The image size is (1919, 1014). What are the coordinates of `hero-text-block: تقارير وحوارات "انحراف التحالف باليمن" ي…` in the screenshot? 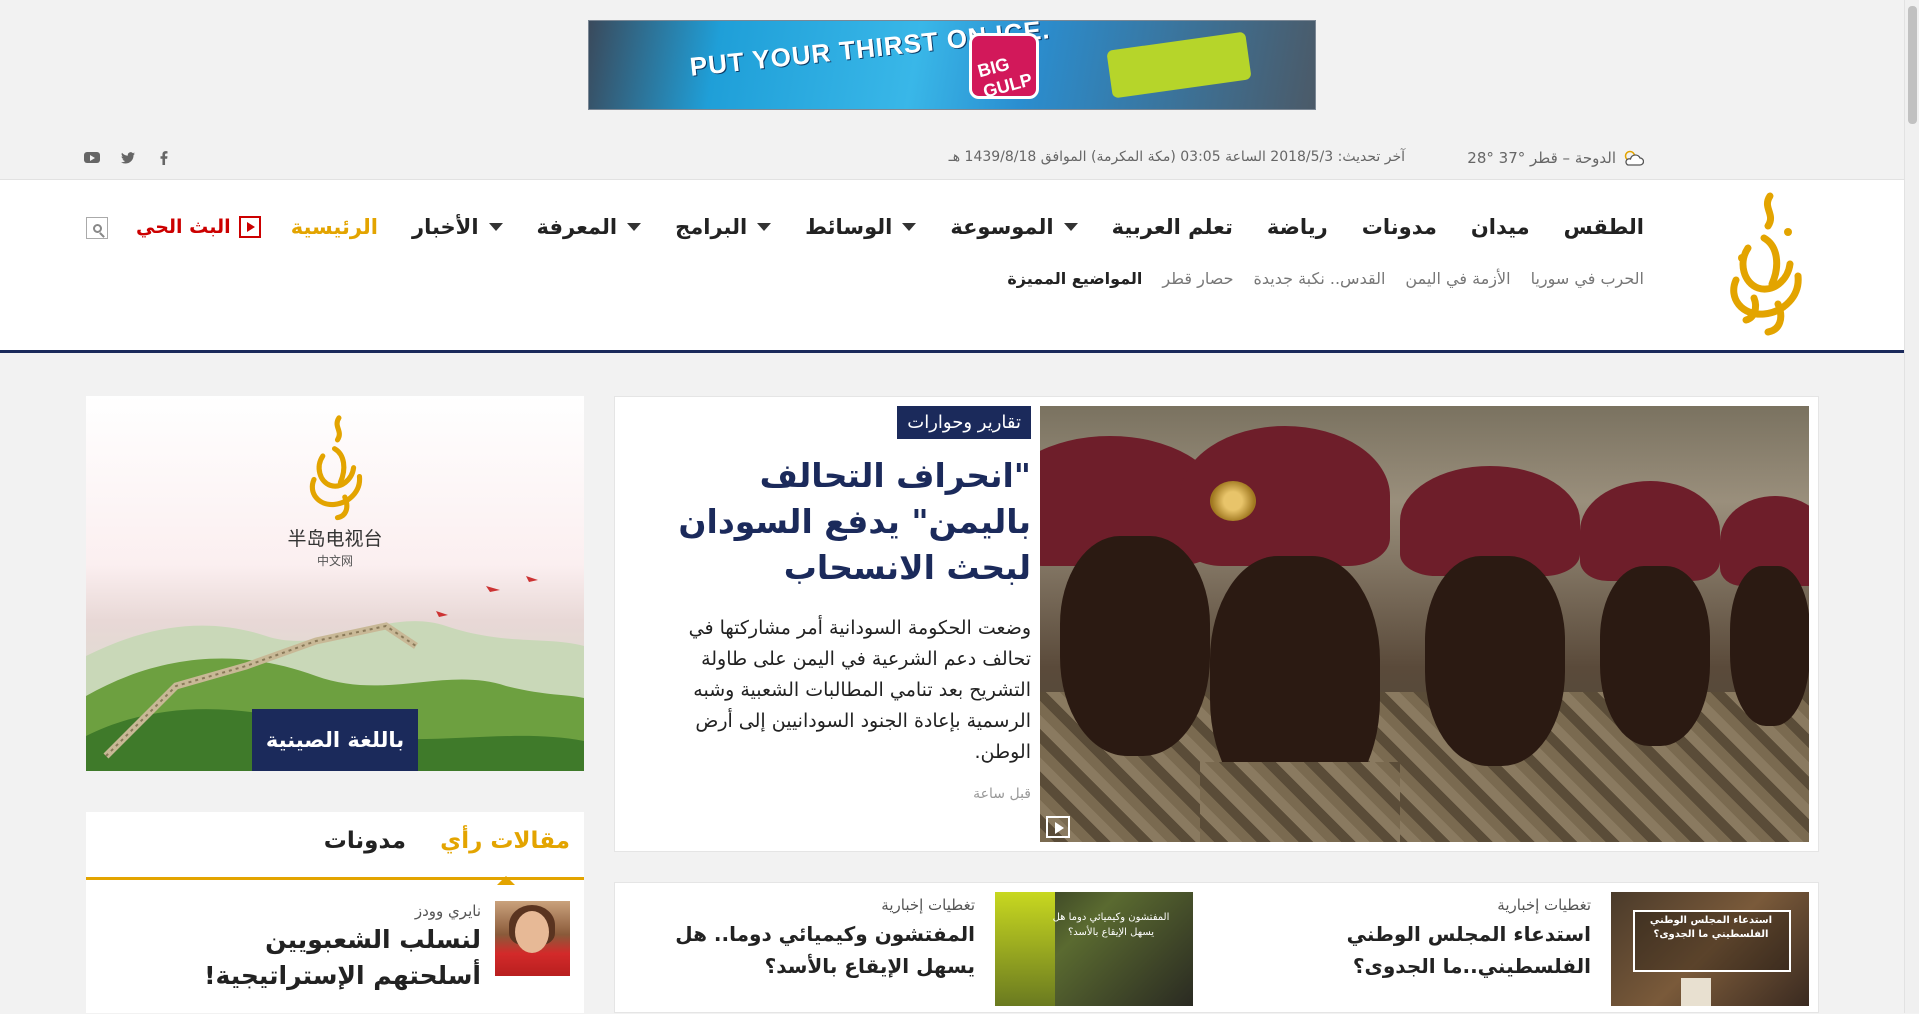 It's located at (833, 604).